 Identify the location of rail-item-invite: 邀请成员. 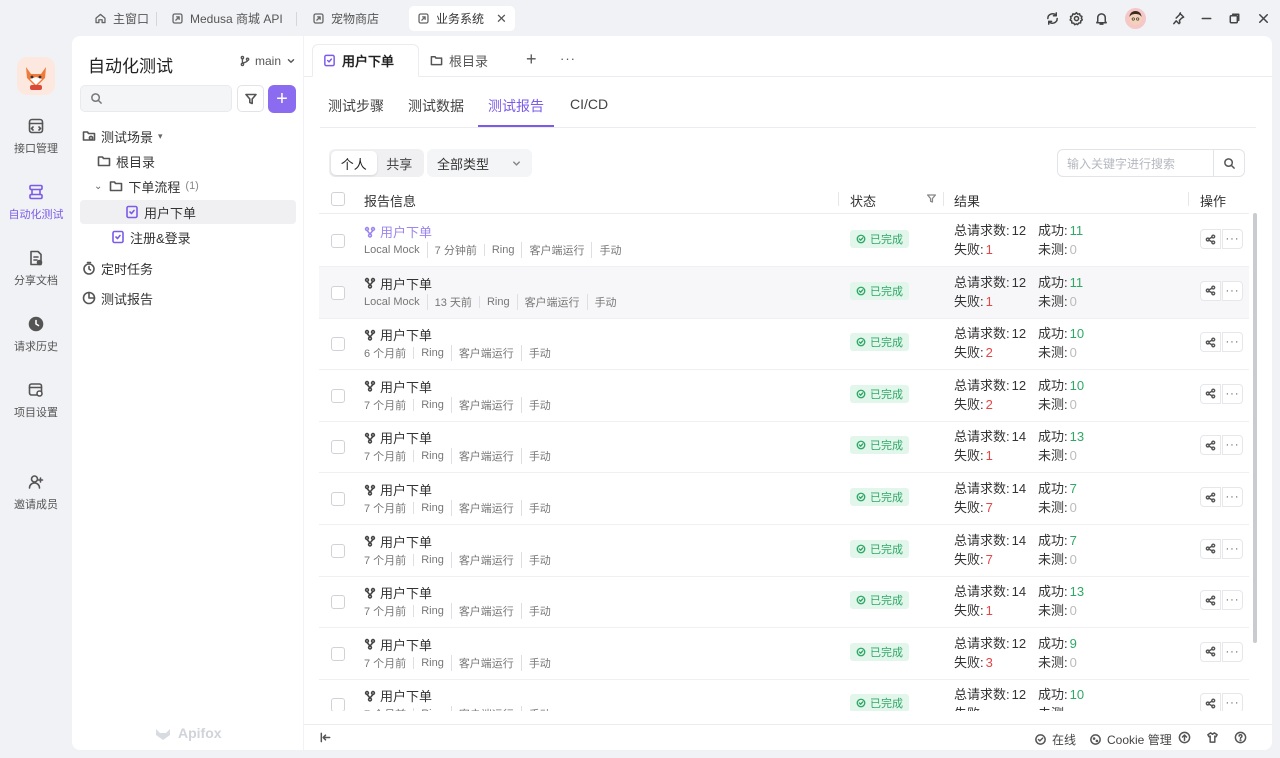
(36, 492).